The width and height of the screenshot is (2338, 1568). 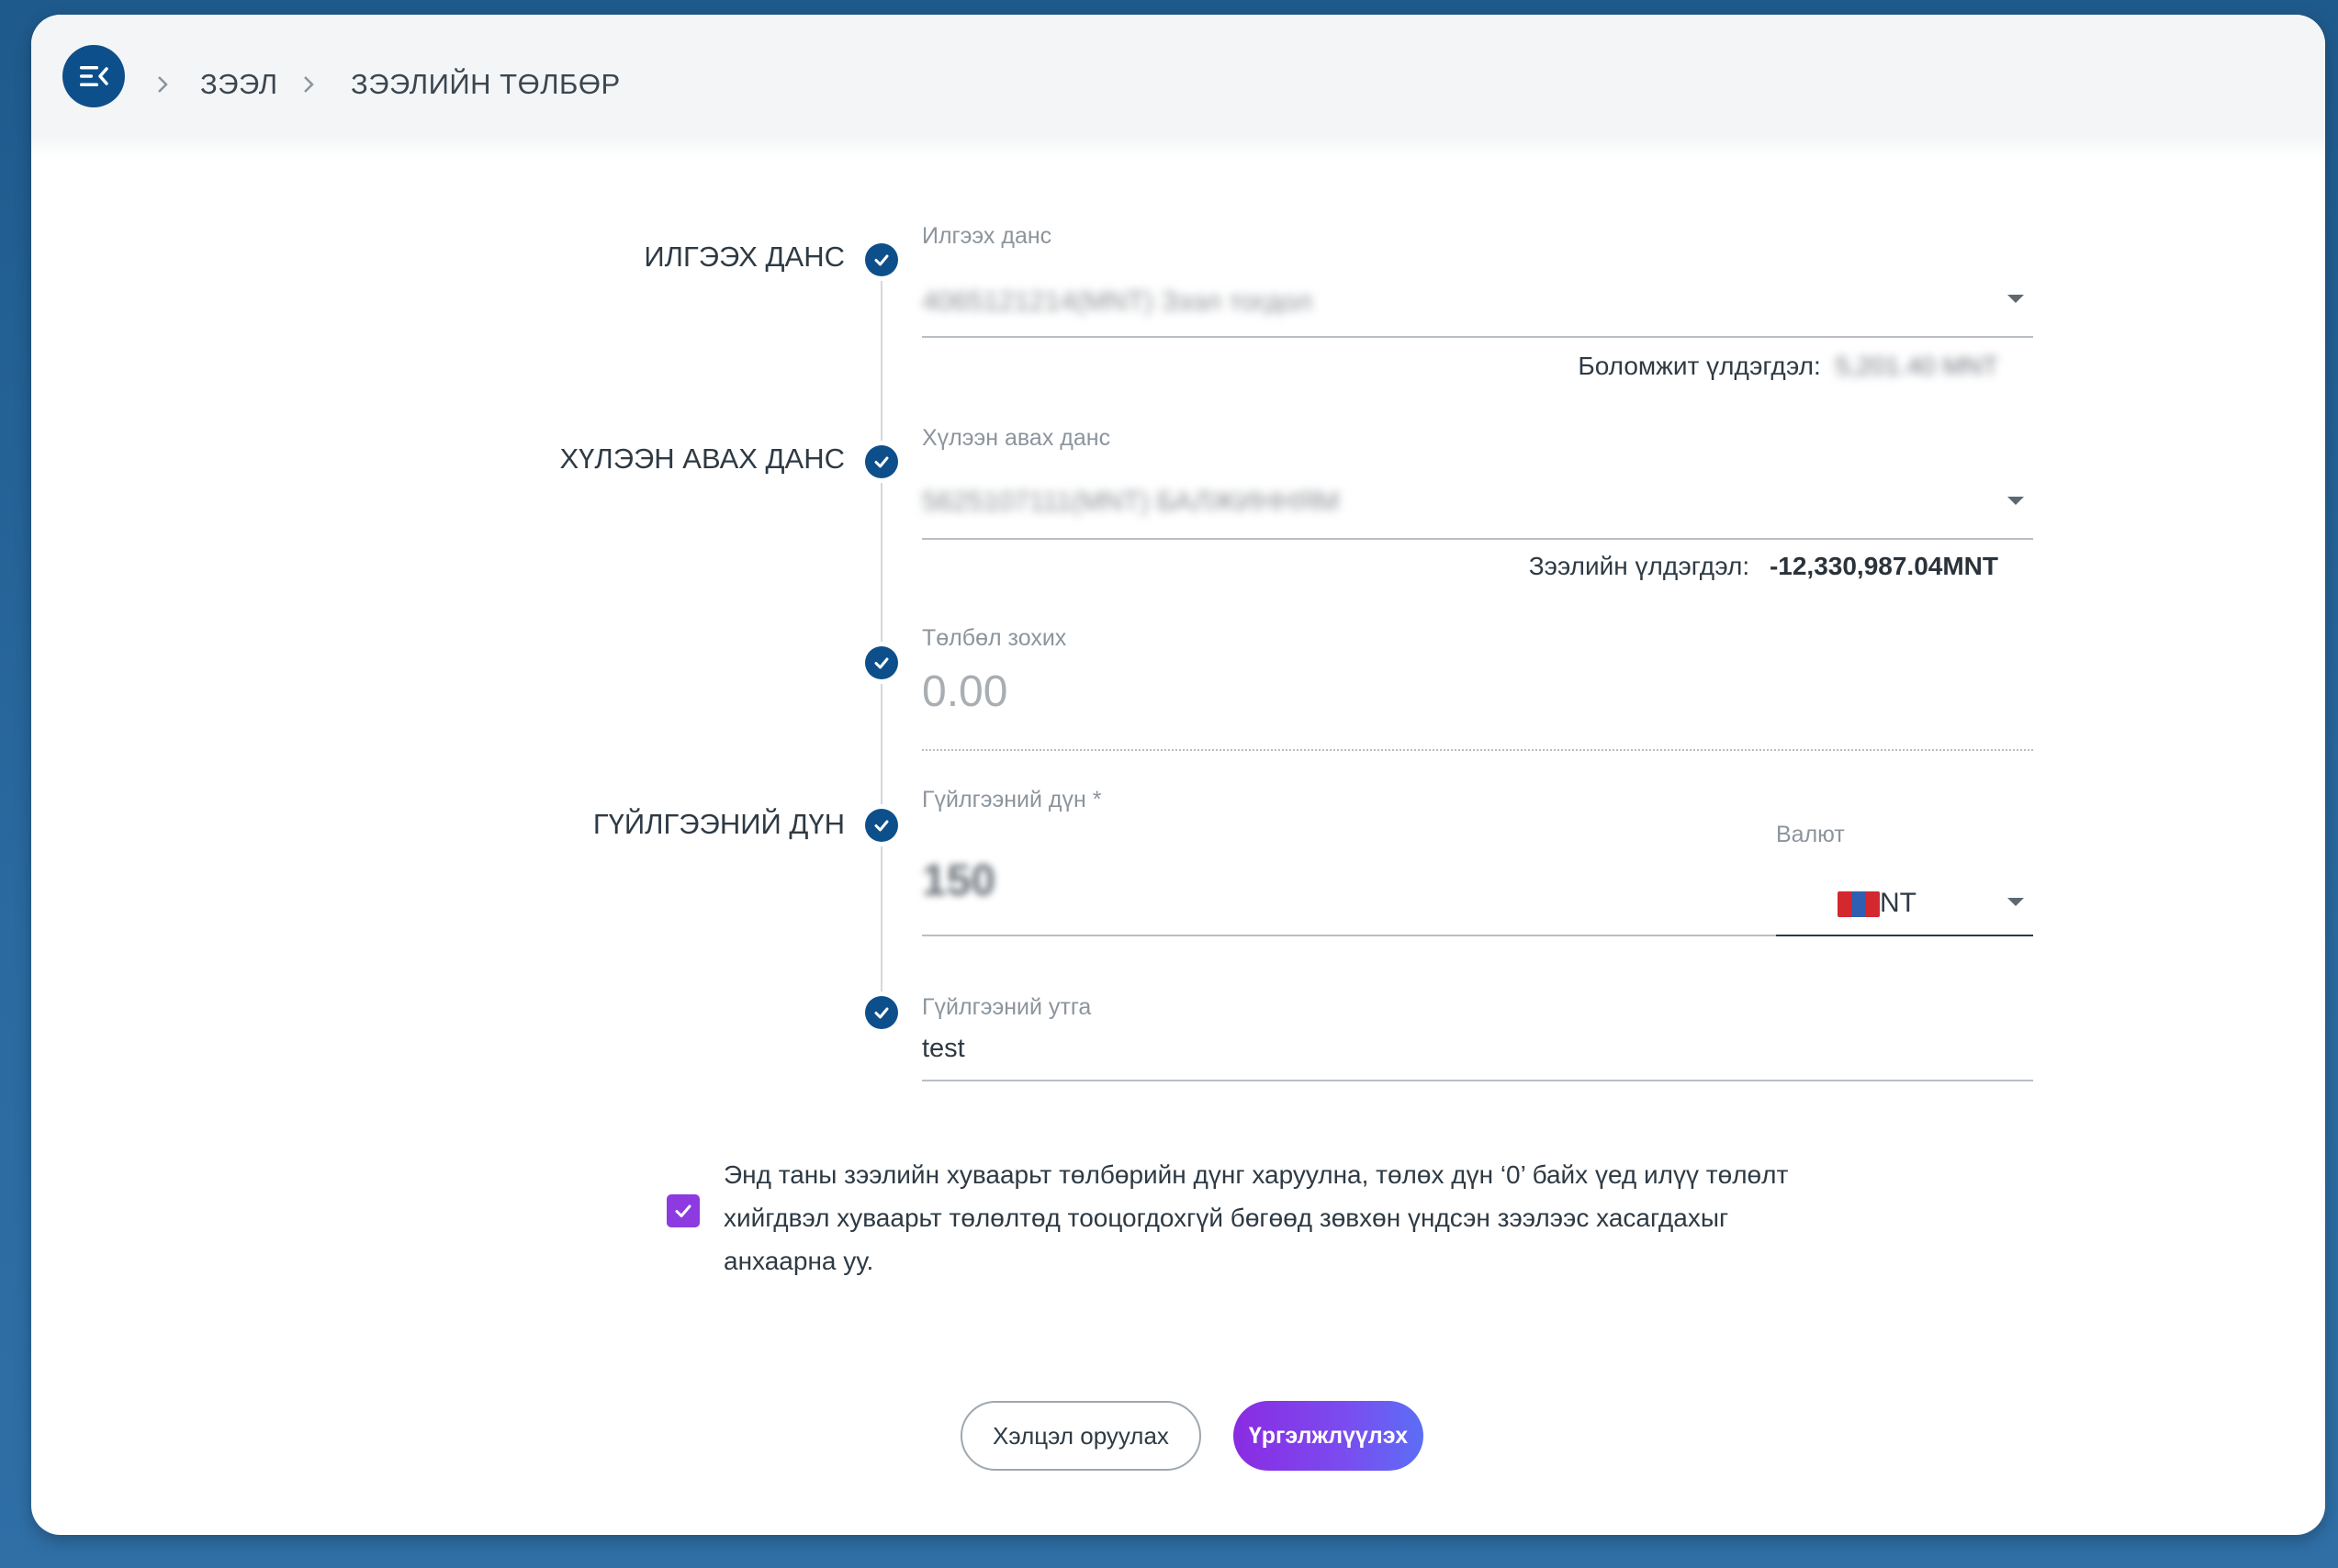 I want to click on loan-balance-label: Зээлийн үлдэгдэл:, so click(x=1639, y=566).